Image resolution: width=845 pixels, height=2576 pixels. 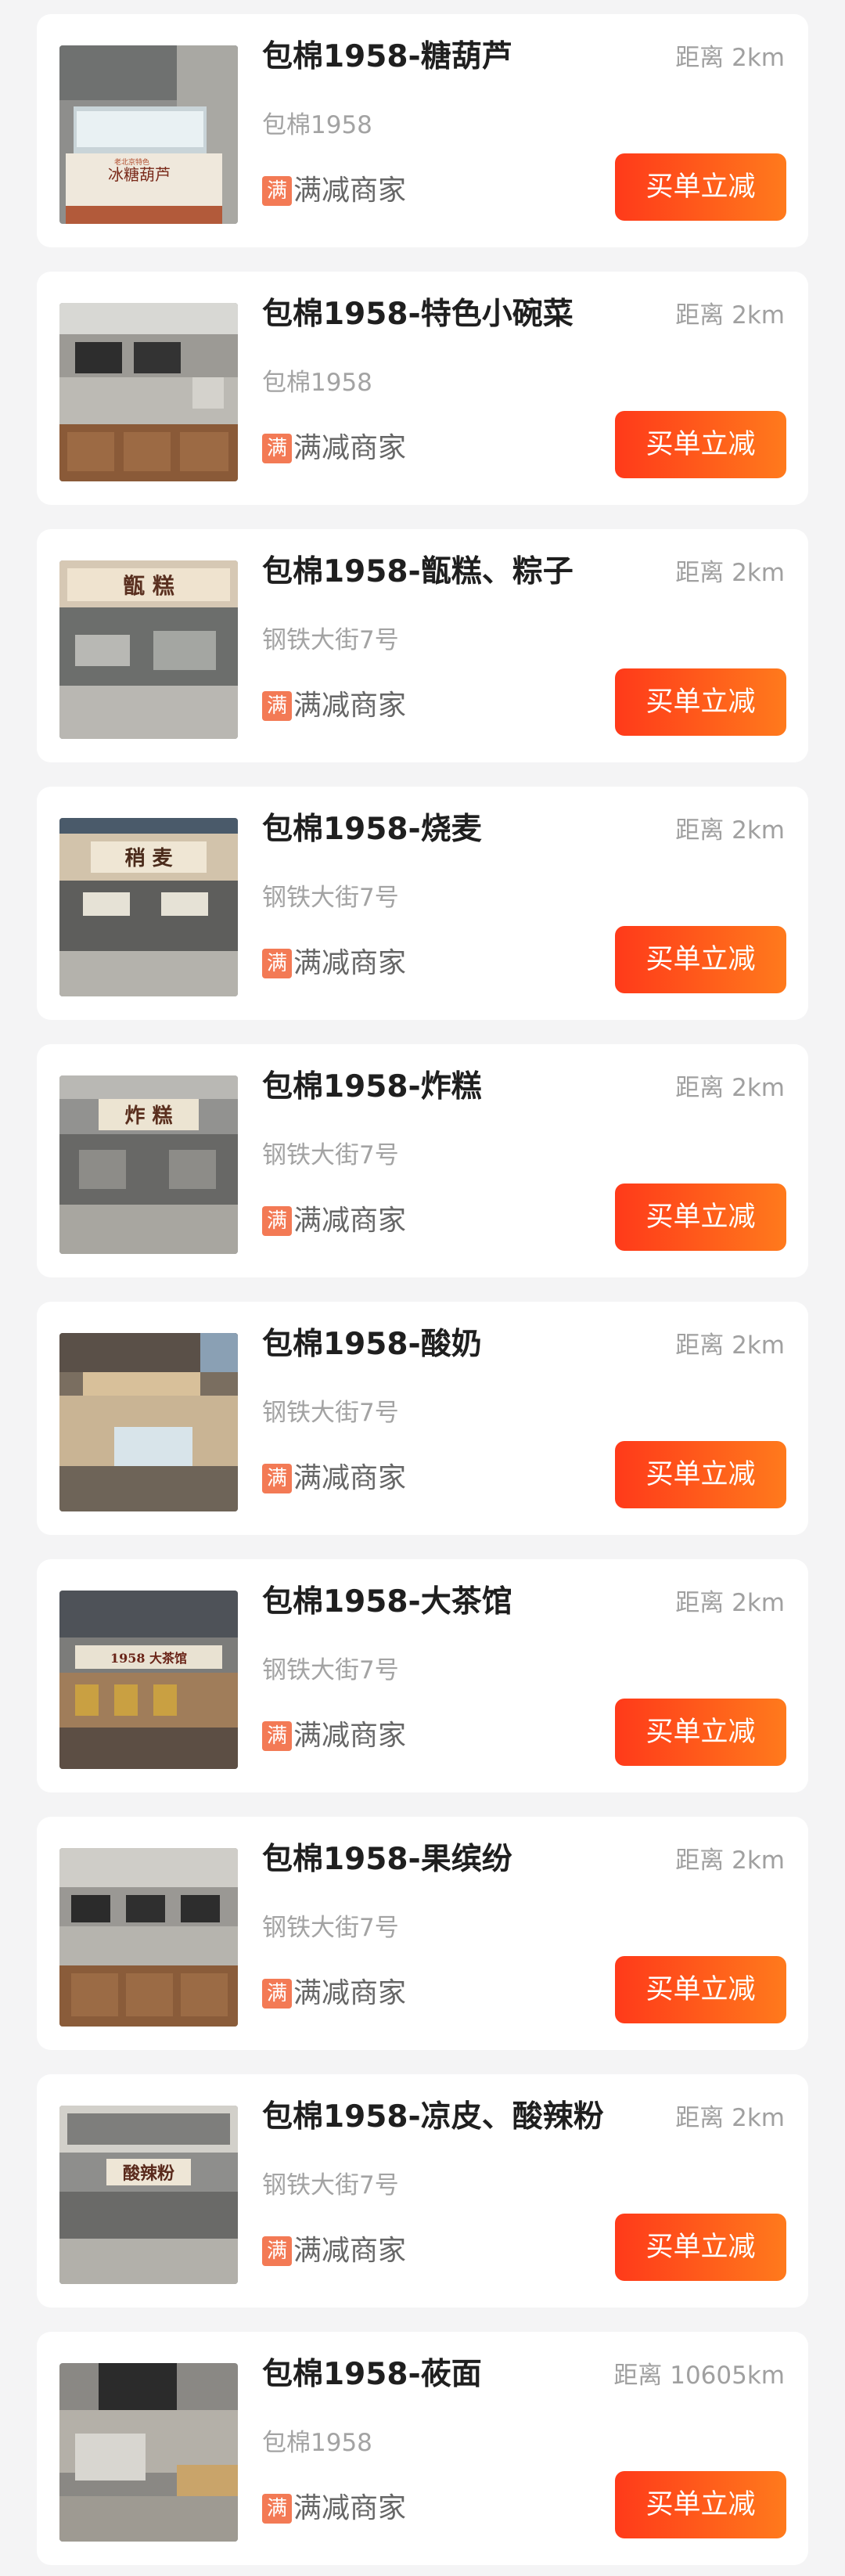 What do you see at coordinates (422, 1418) in the screenshot?
I see `merchant-card: 包棉1958-酸奶 距离 2km 钢铁大街7号 满 满减商家 买单立减` at bounding box center [422, 1418].